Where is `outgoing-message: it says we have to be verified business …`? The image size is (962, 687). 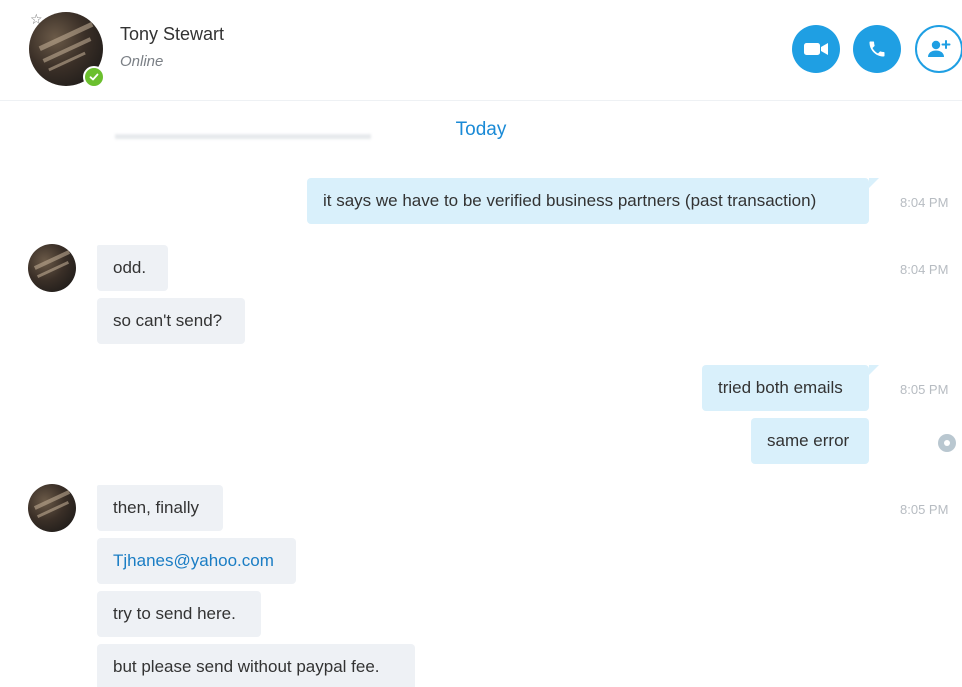 outgoing-message: it says we have to be verified business … is located at coordinates (588, 201).